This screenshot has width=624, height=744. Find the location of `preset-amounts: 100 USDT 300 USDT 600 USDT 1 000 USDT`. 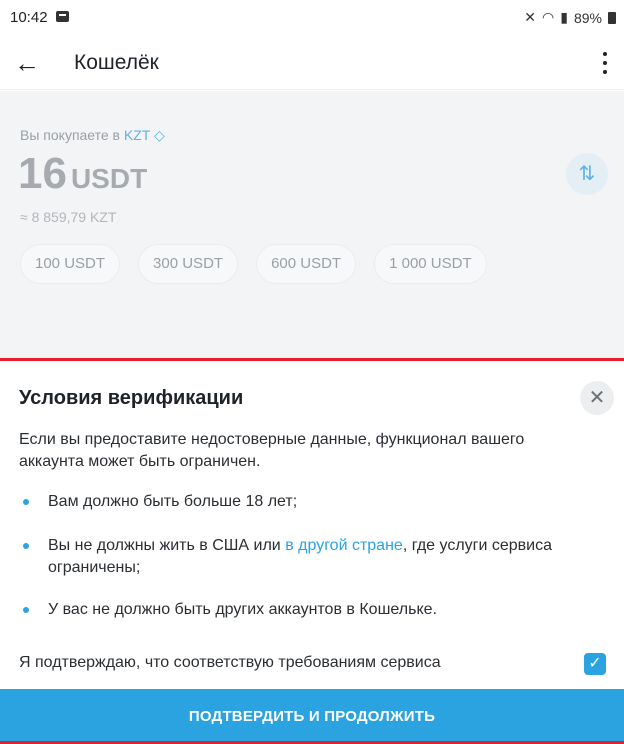

preset-amounts: 100 USDT 300 USDT 600 USDT 1 000 USDT is located at coordinates (253, 264).